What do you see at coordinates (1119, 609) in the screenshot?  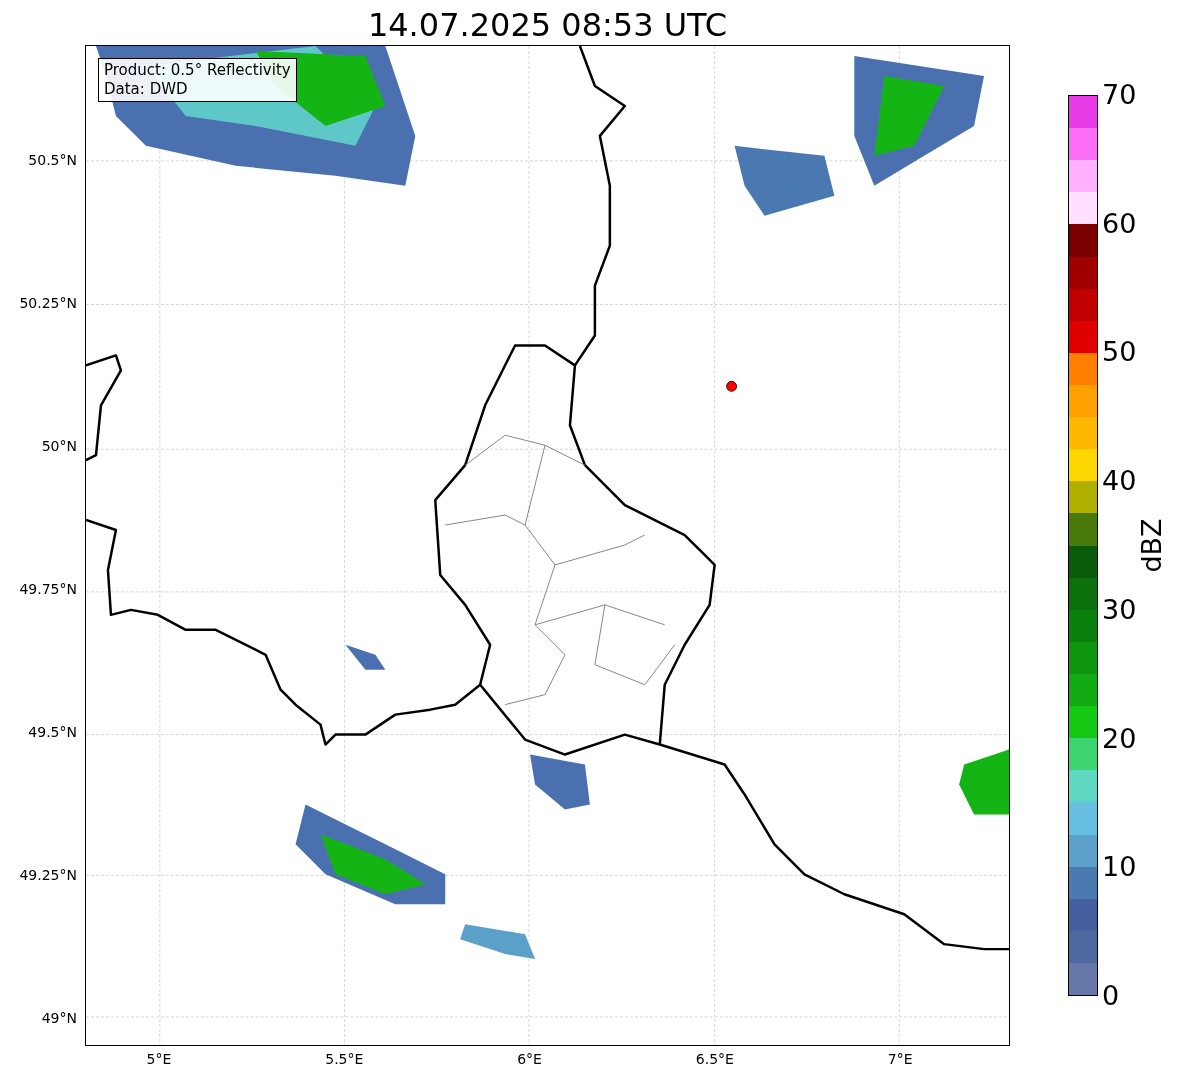 I see `colorbar-tick-label: 30` at bounding box center [1119, 609].